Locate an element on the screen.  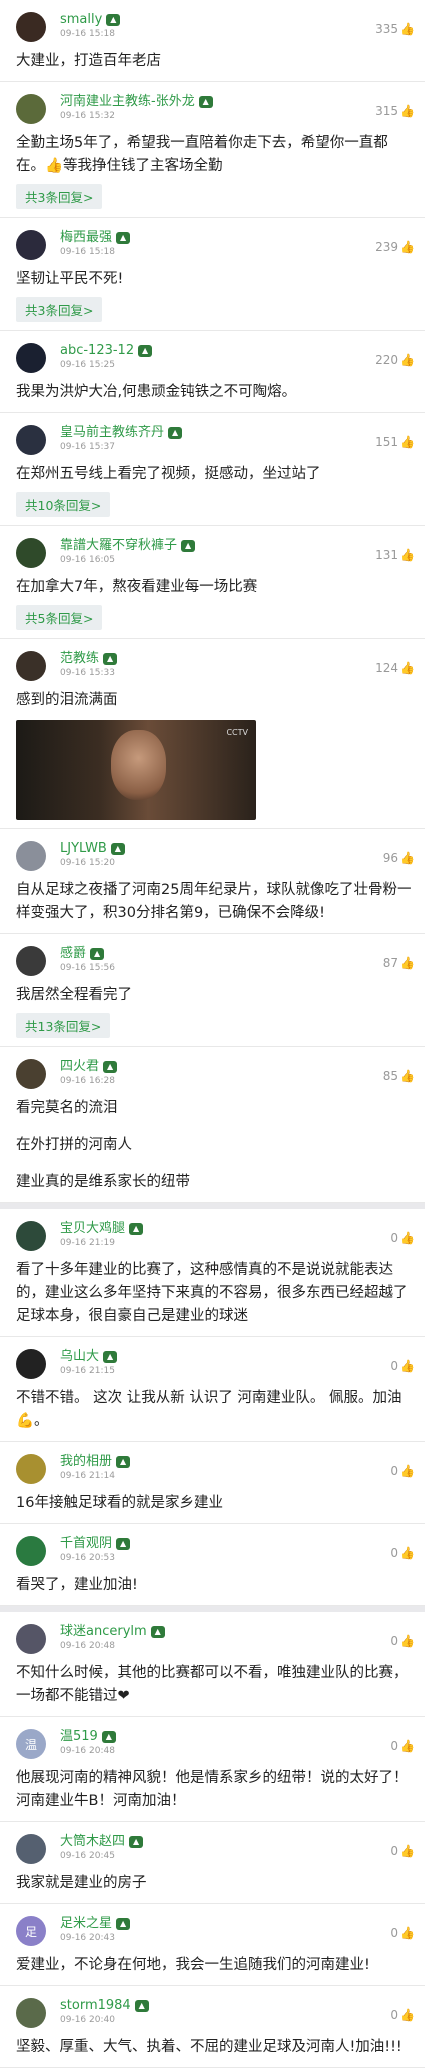
comment-time: 09-16 20:43 is located at coordinates (87, 1938).